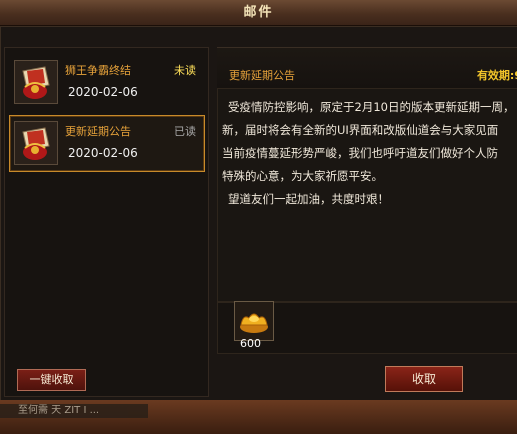  I want to click on collect-all-button: 一键收取, so click(51, 380).